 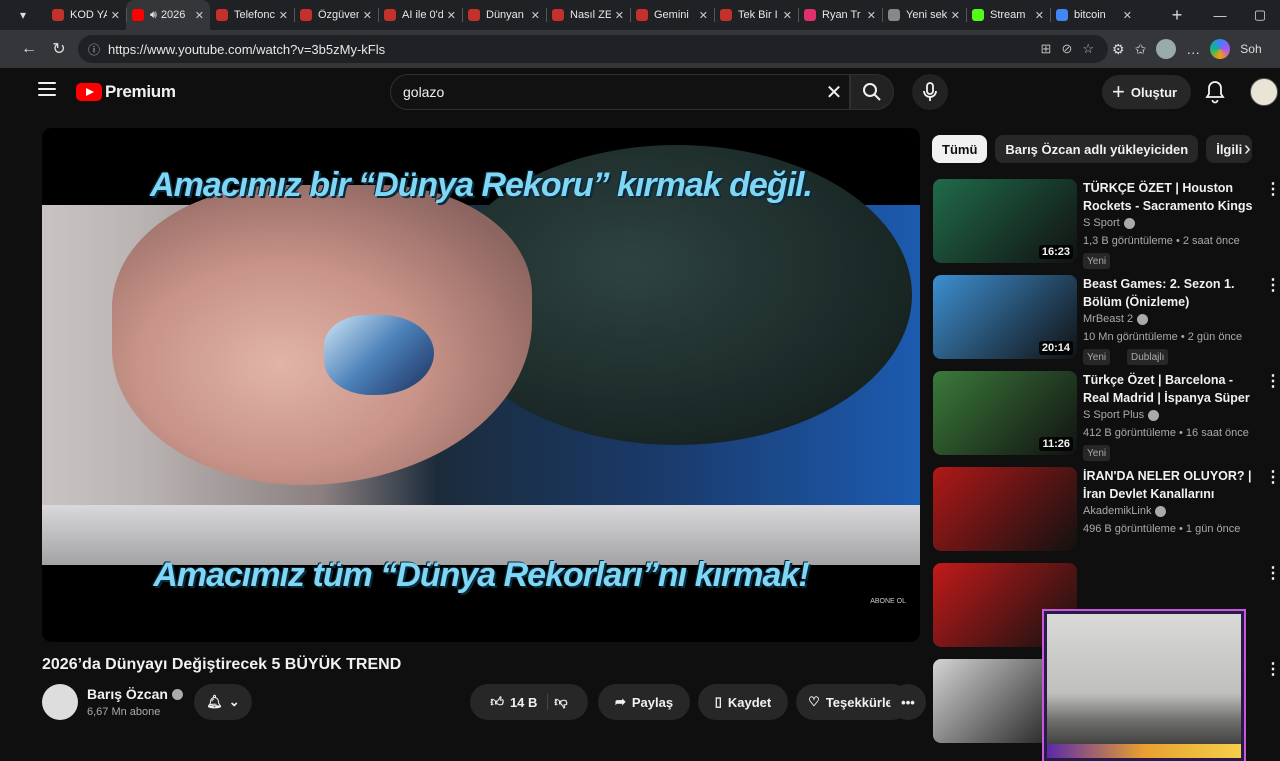 I want to click on menu-icon, so click(x=47, y=89).